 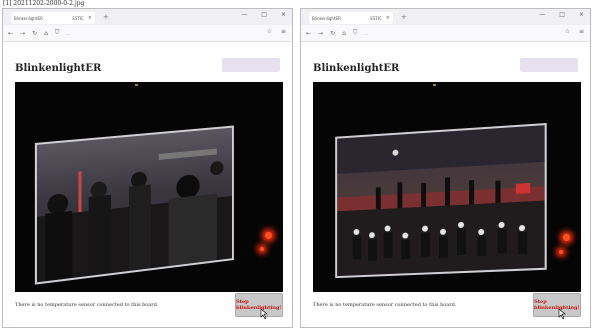 What do you see at coordinates (134, 215) in the screenshot?
I see `crowd-scene` at bounding box center [134, 215].